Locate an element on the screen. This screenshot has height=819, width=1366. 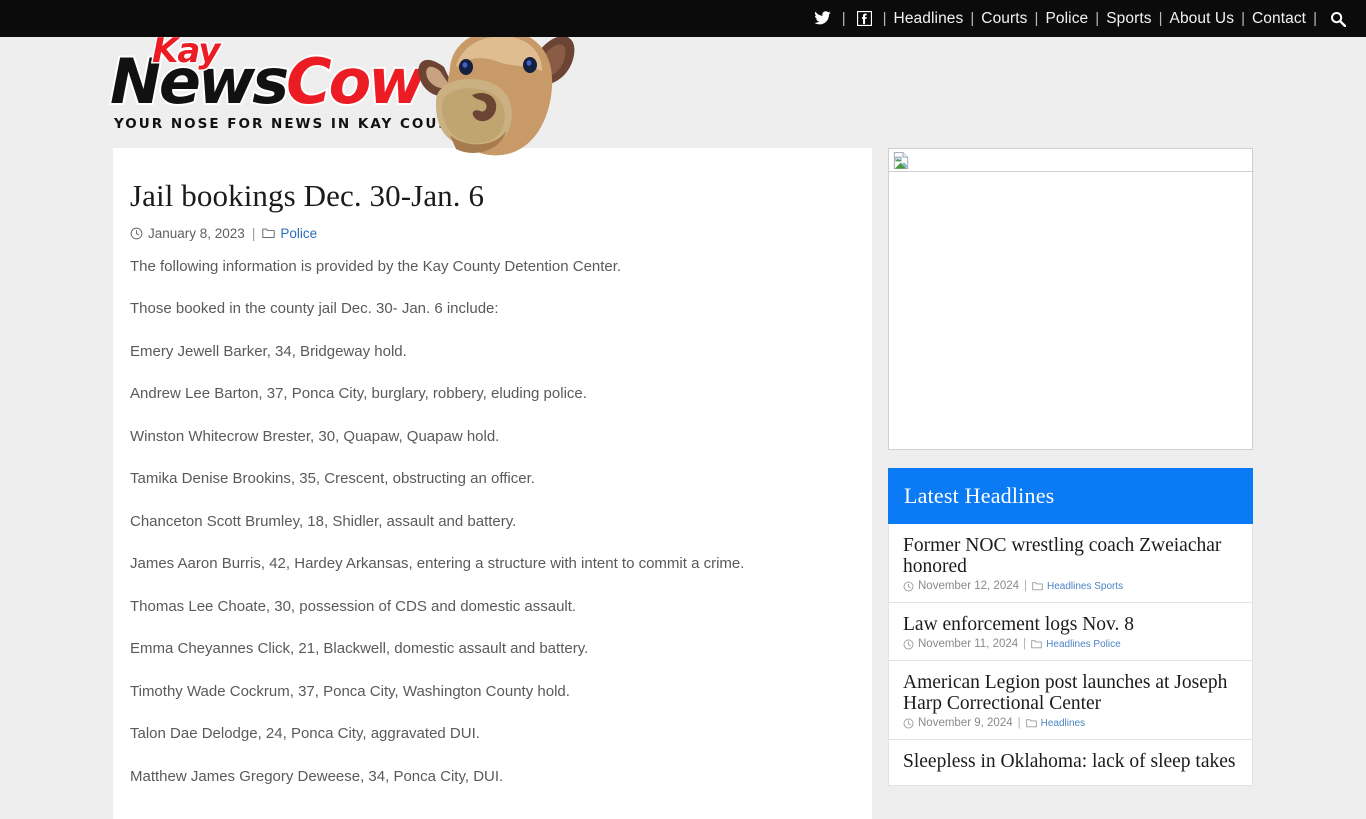
headline-date: November 9, 2024 is located at coordinates (965, 723).